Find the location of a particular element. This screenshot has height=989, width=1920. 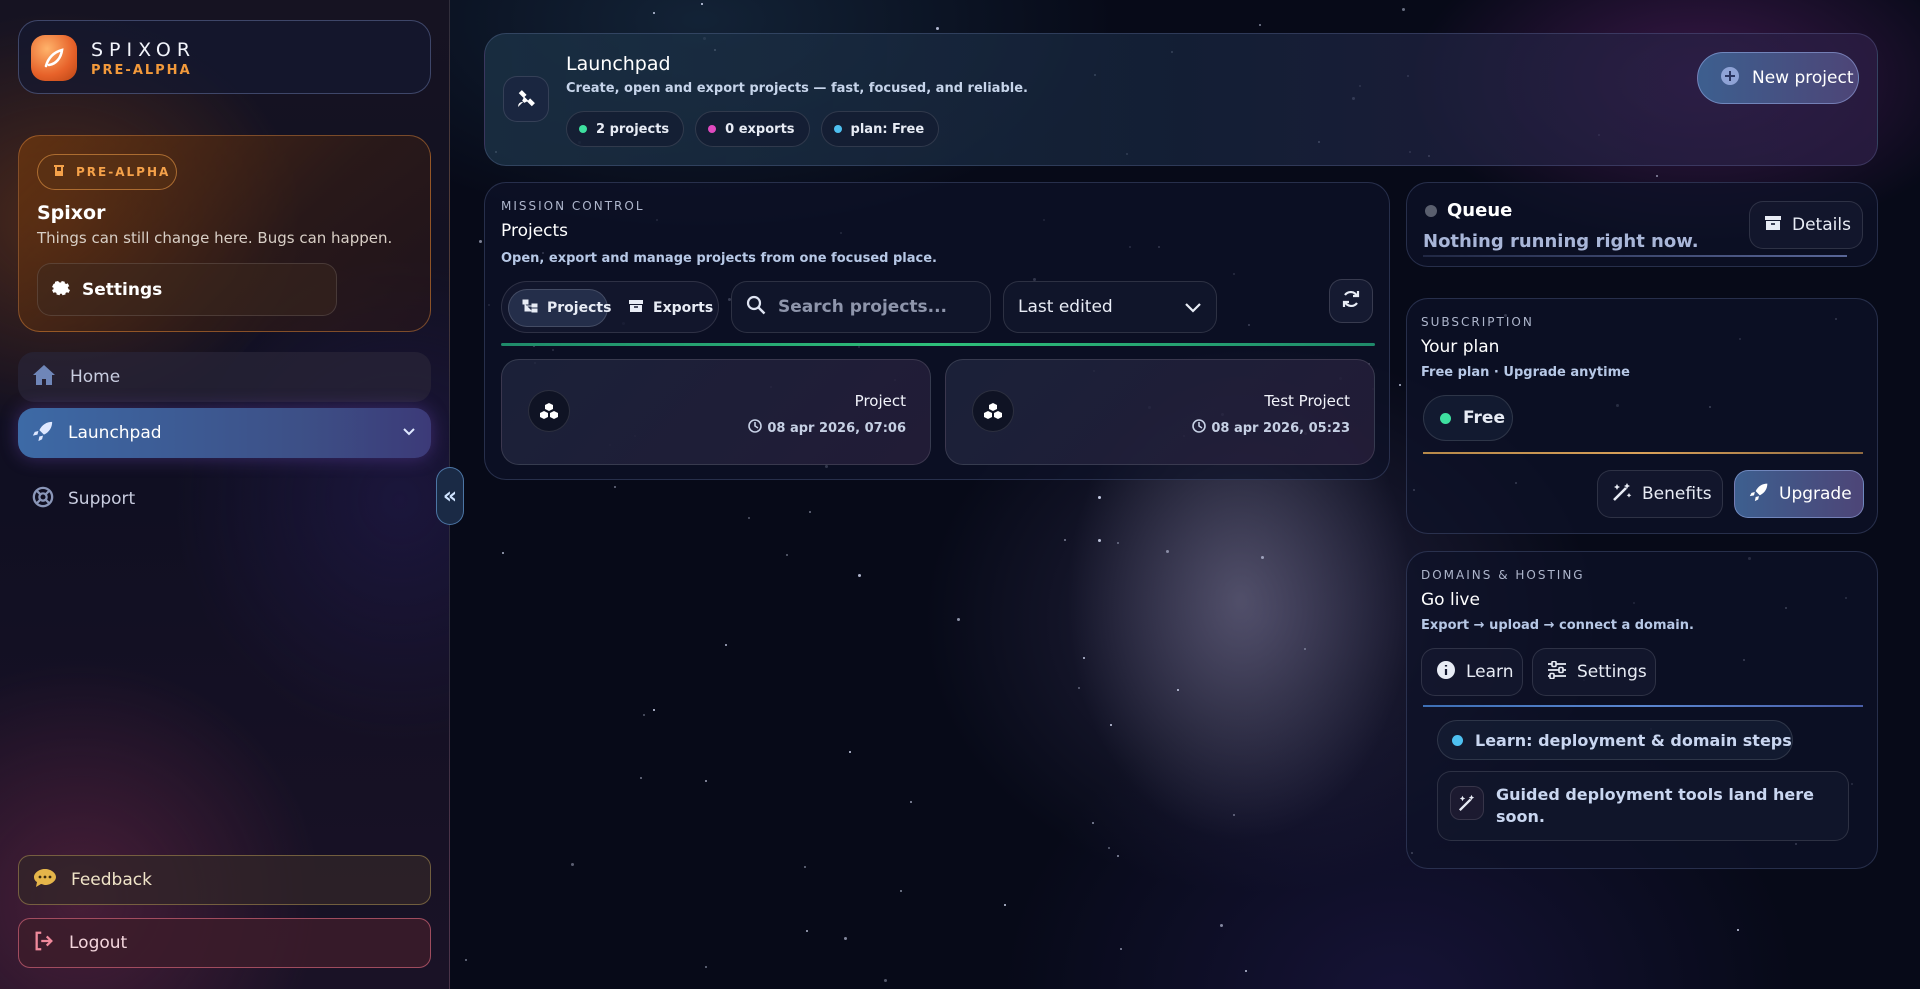

flask-icon is located at coordinates (59, 172).